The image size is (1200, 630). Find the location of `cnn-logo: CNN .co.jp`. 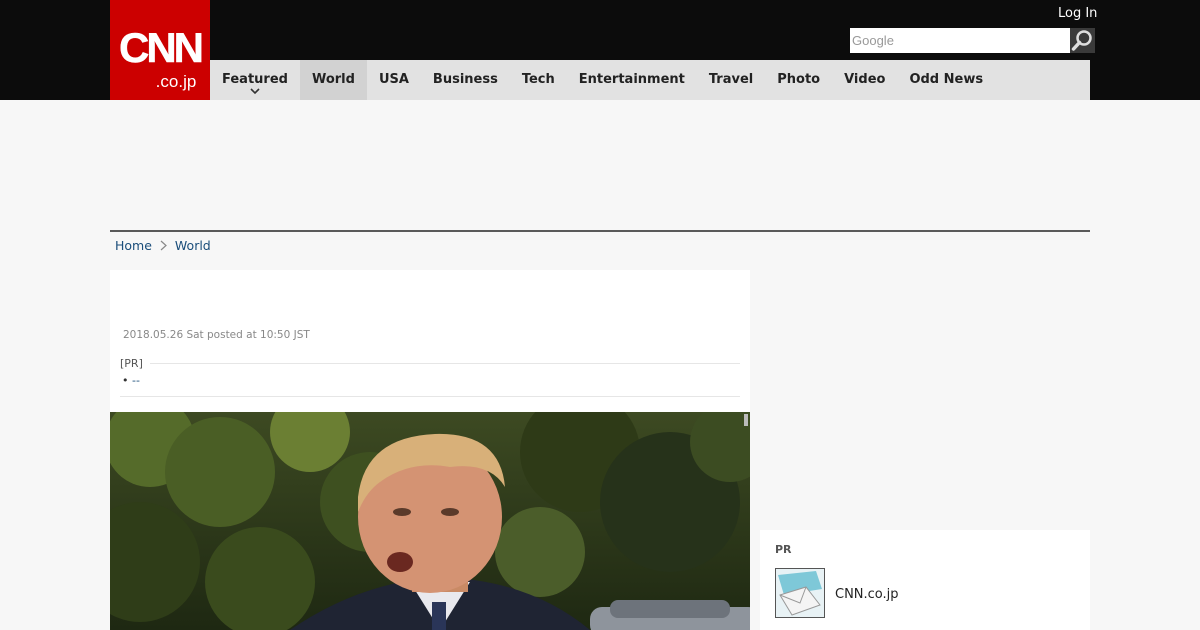

cnn-logo: CNN .co.jp is located at coordinates (160, 50).